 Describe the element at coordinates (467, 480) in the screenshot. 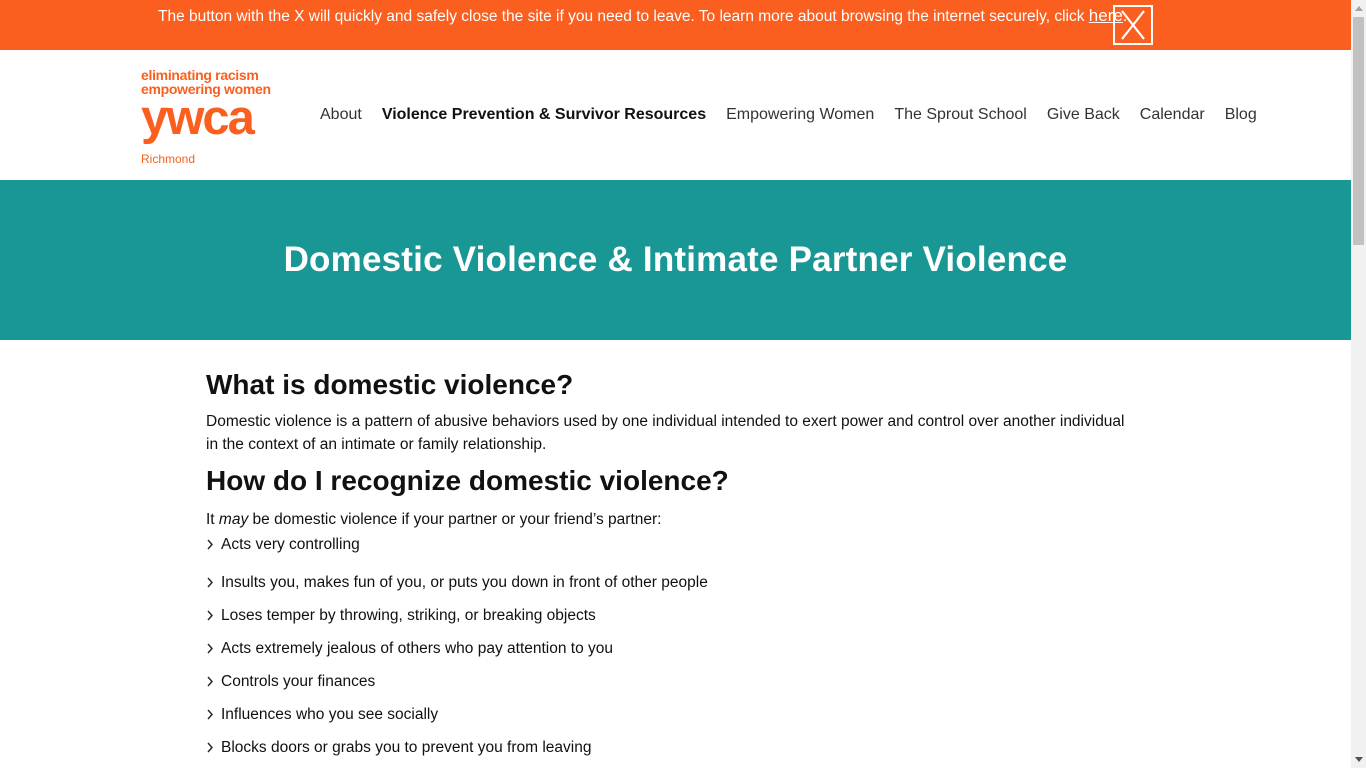

I see `heading-recognize-dv: How do I recognize domestic violence?` at that location.